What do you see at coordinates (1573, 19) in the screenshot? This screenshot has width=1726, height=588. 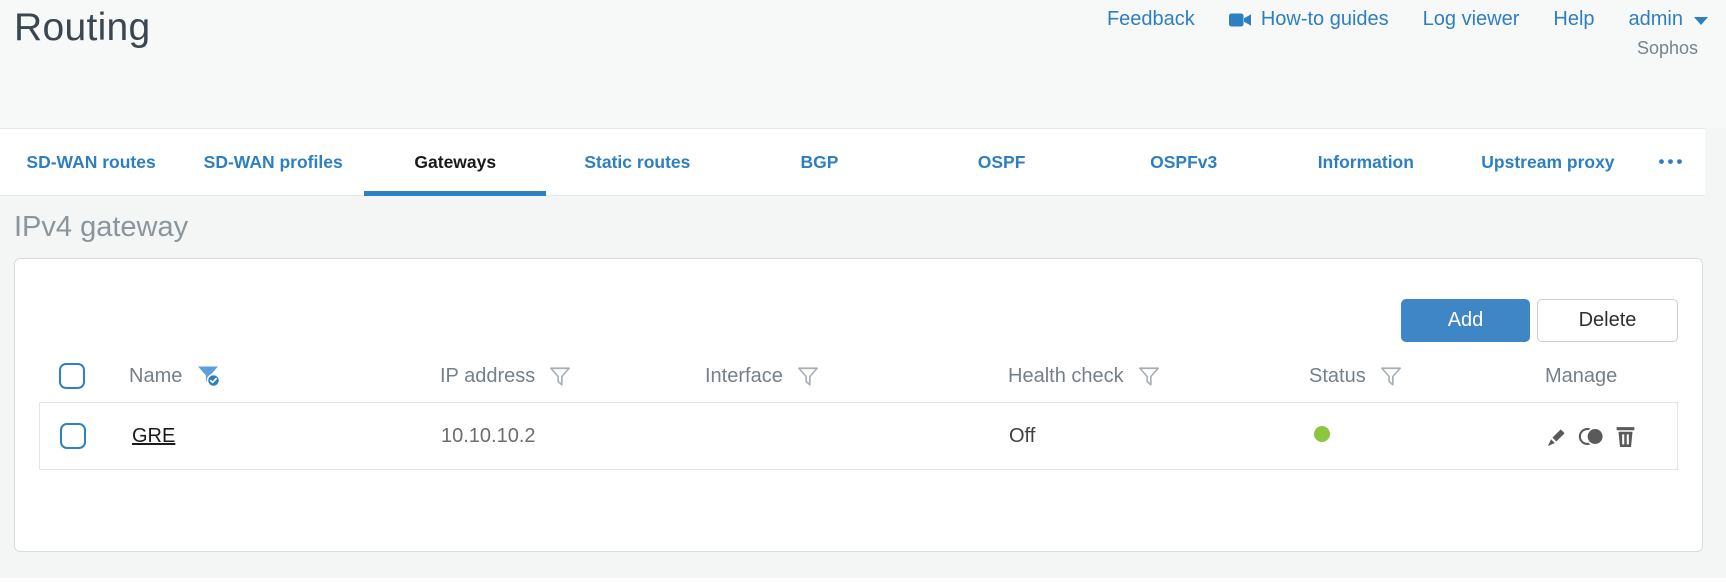 I see `help-link: Help` at bounding box center [1573, 19].